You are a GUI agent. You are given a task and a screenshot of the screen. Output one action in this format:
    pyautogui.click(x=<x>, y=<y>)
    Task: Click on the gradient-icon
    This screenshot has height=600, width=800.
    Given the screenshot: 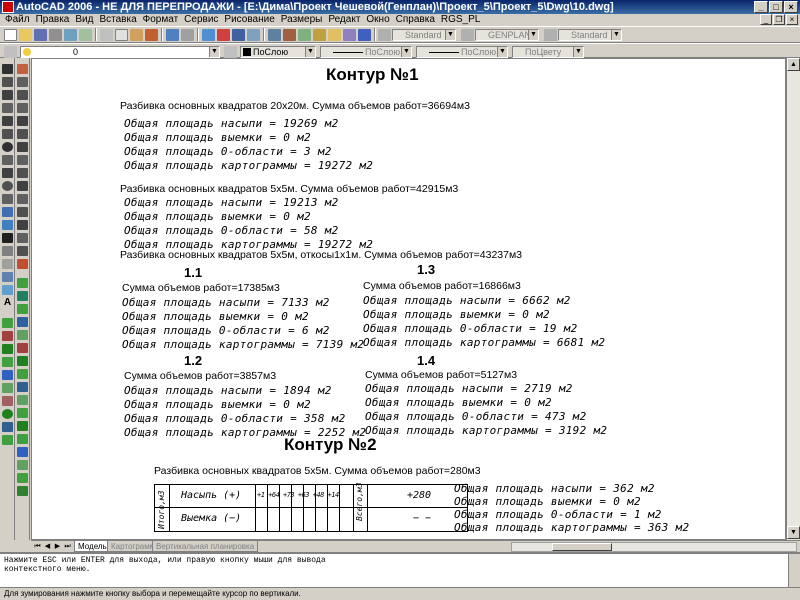 What is the action you would take?
    pyautogui.click(x=7, y=264)
    